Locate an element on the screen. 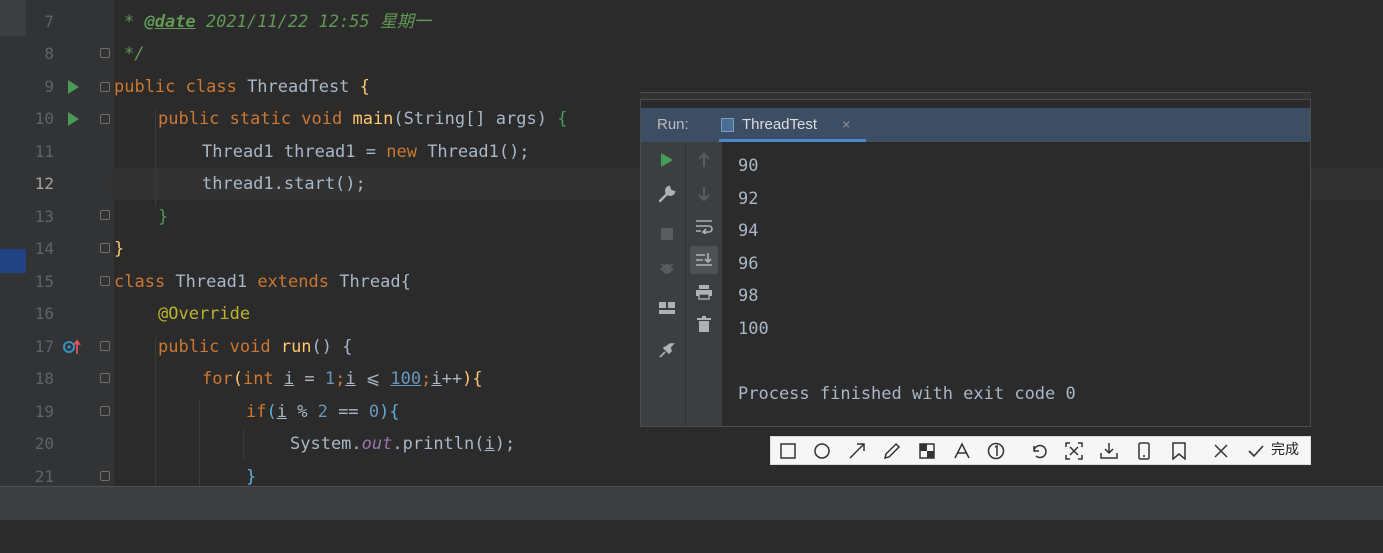  bookmark-icon is located at coordinates (1179, 451).